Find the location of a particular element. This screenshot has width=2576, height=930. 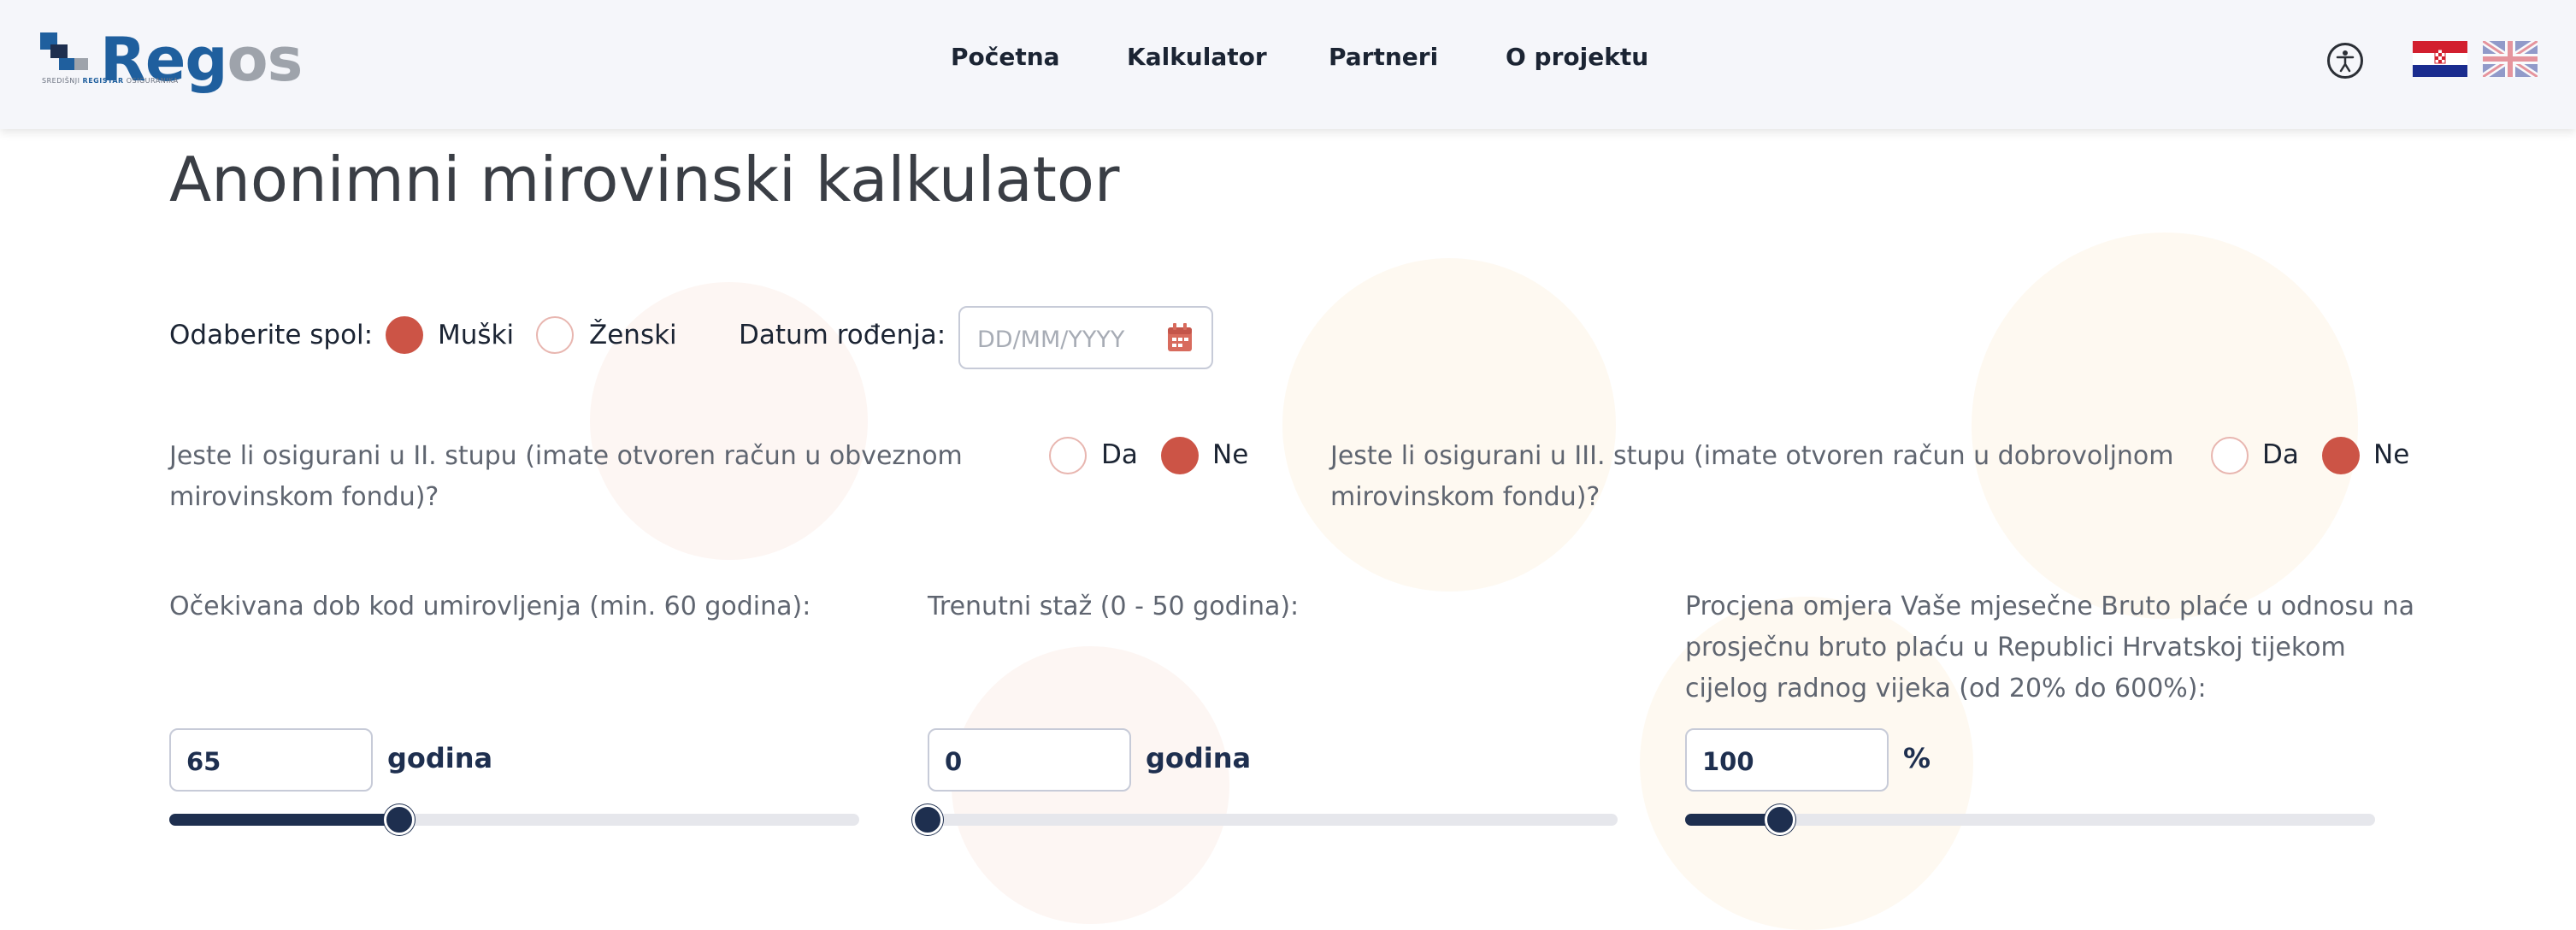

uk-flag-icon is located at coordinates (2510, 59).